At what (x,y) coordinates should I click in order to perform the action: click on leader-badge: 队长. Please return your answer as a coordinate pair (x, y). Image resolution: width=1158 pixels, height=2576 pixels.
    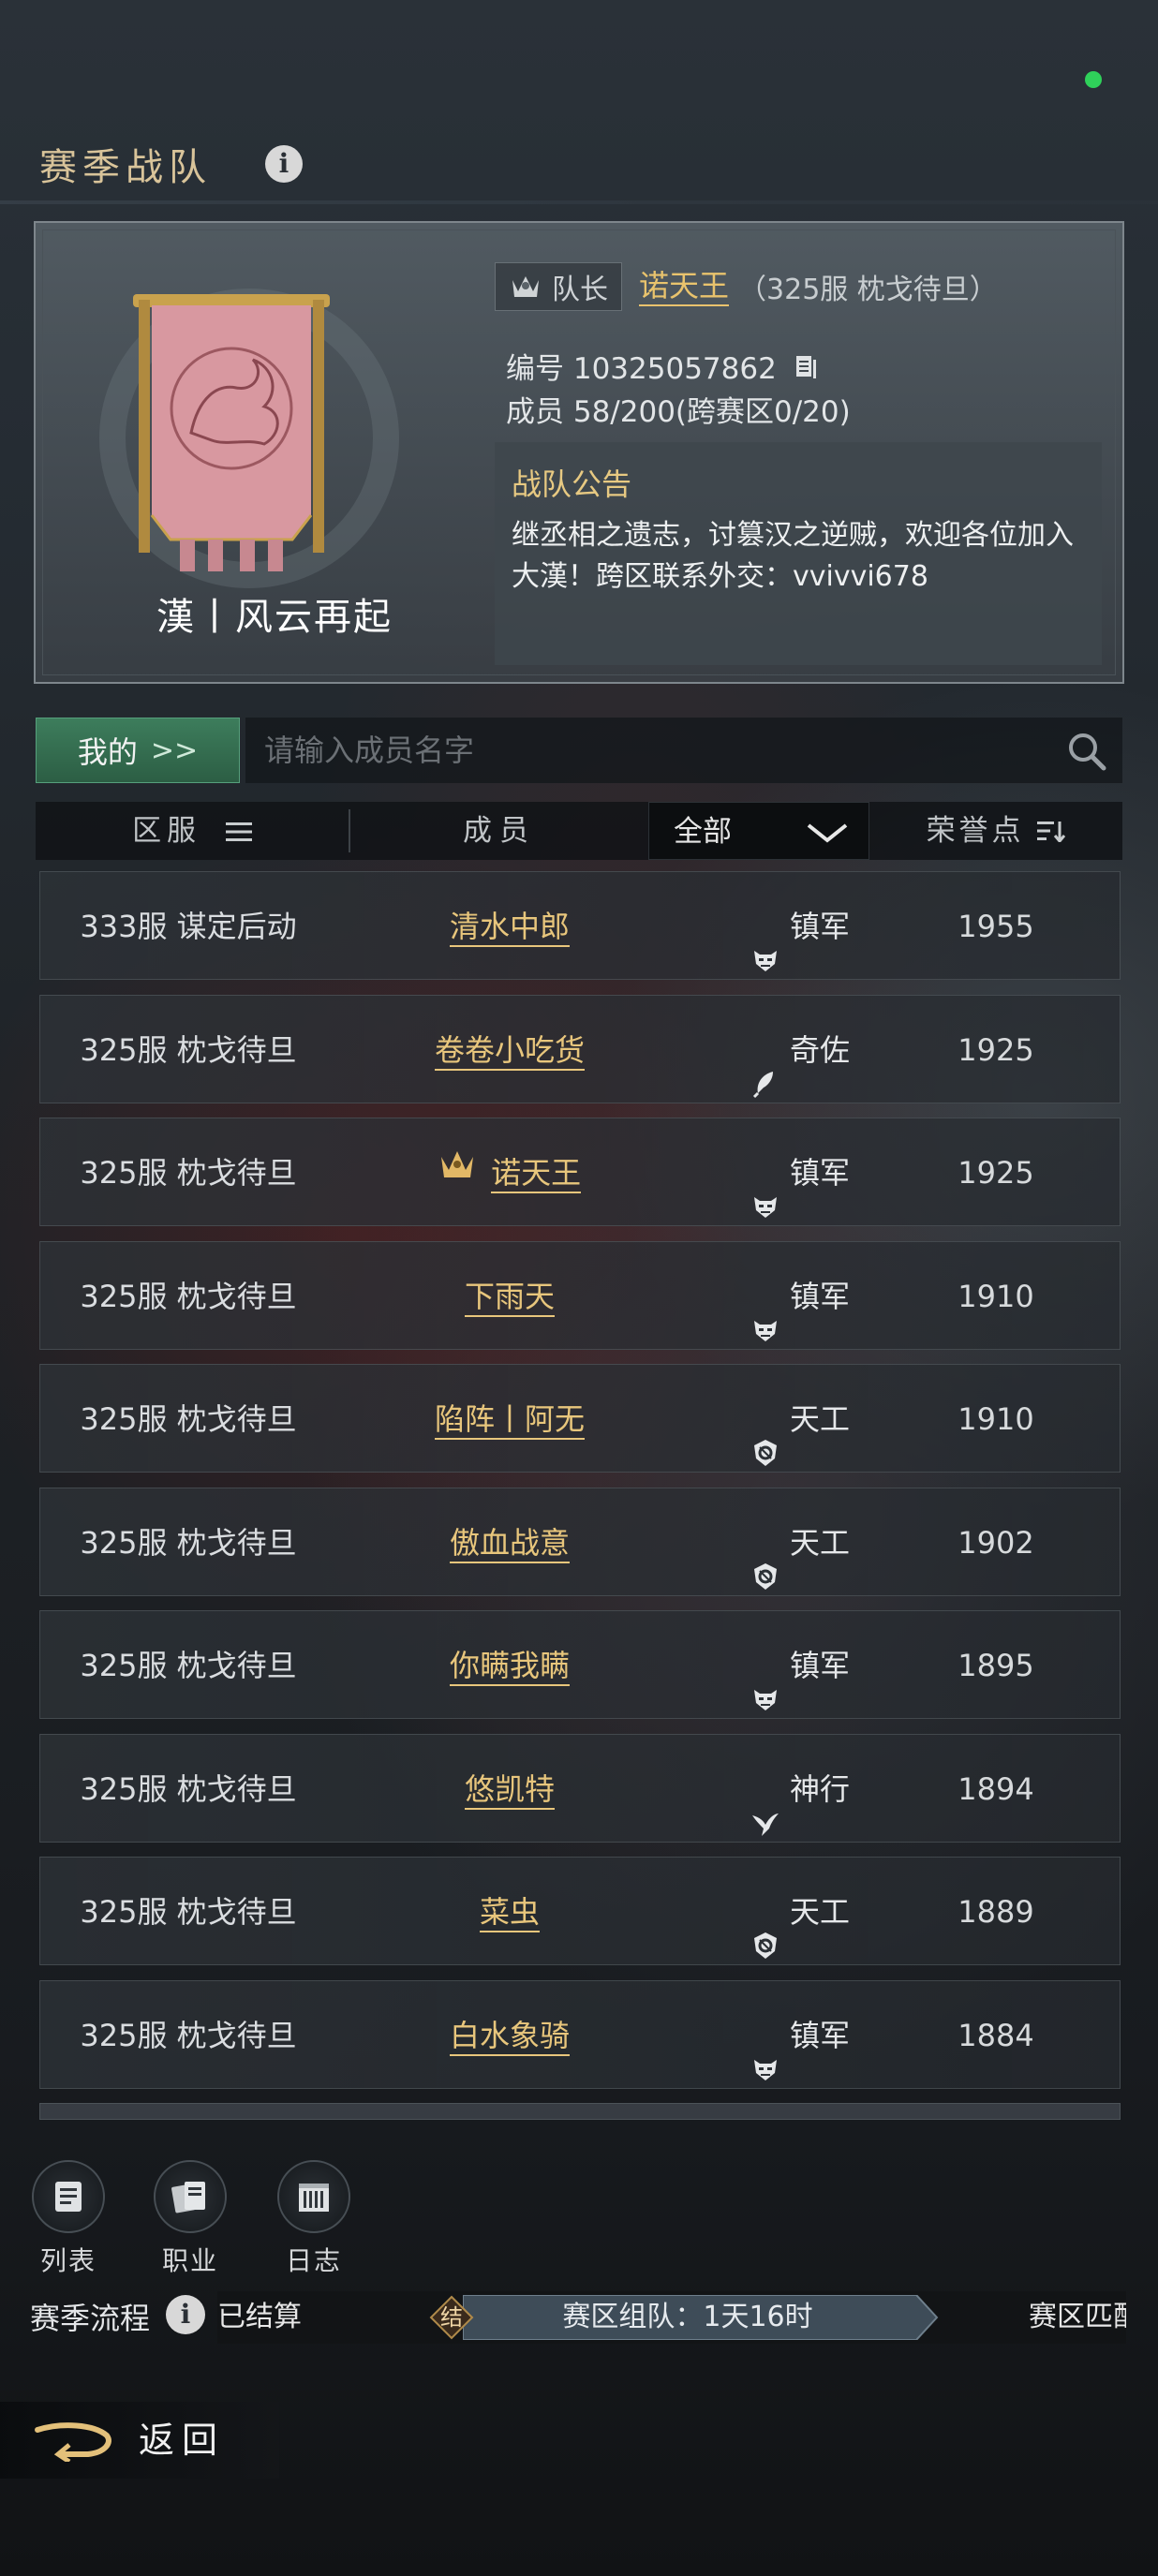
    Looking at the image, I should click on (558, 286).